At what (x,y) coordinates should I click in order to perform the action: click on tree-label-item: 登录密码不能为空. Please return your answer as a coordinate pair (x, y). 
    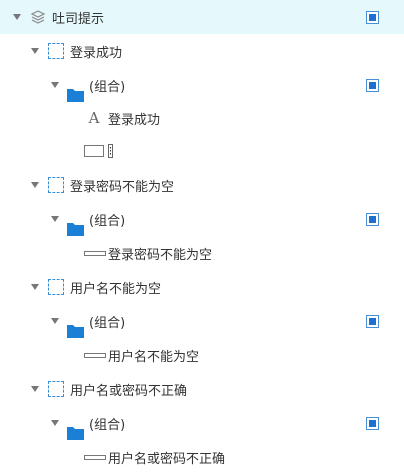
    Looking at the image, I should click on (160, 255).